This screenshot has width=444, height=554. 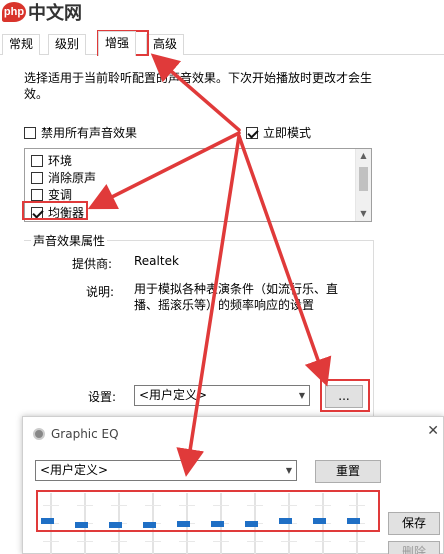 What do you see at coordinates (39, 434) in the screenshot?
I see `eq-app-icon` at bounding box center [39, 434].